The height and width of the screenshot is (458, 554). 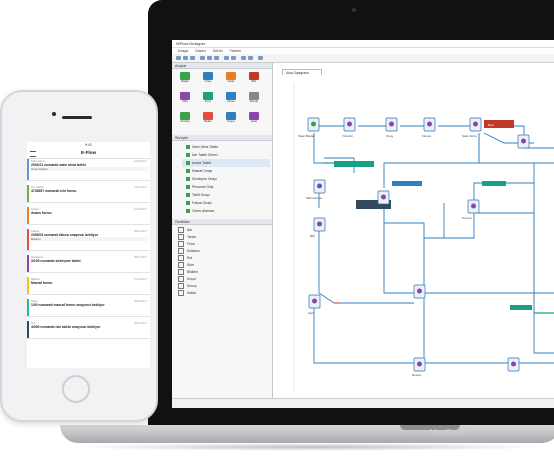 I want to click on run-icon, so click(x=260, y=58).